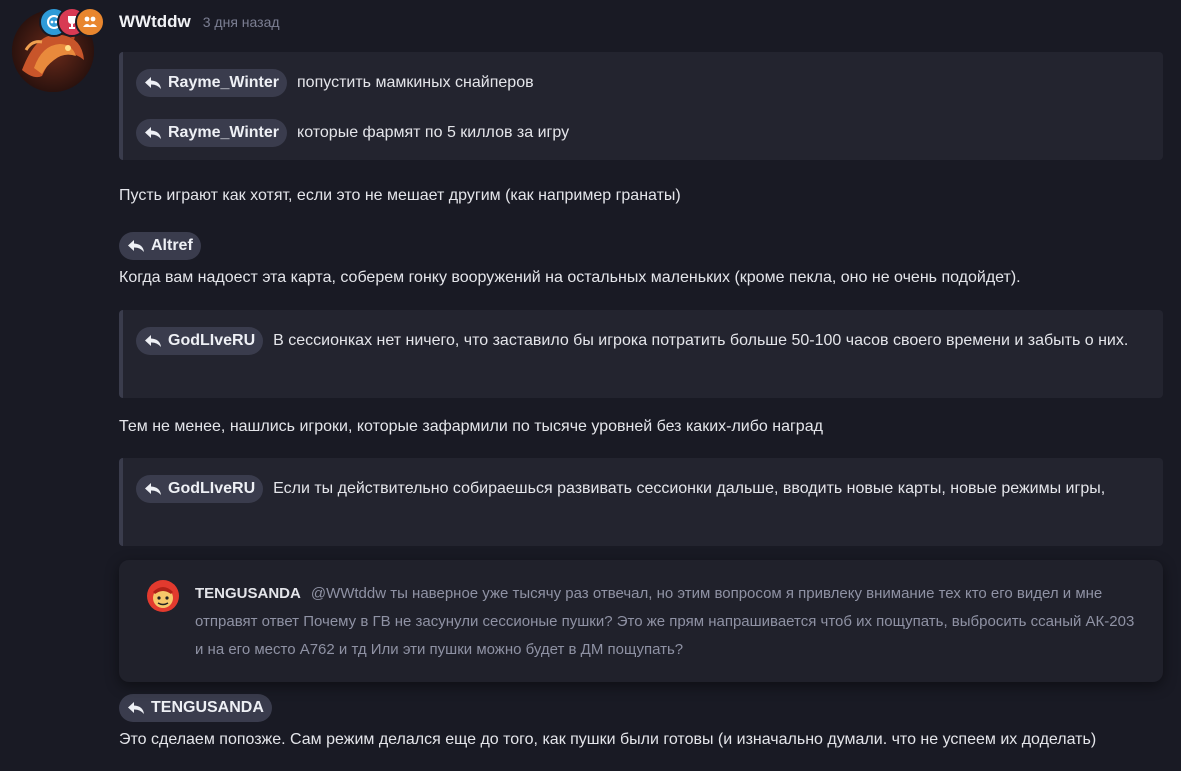 Image resolution: width=1181 pixels, height=771 pixels. I want to click on embed-author: TENGUSANDA, so click(248, 593).